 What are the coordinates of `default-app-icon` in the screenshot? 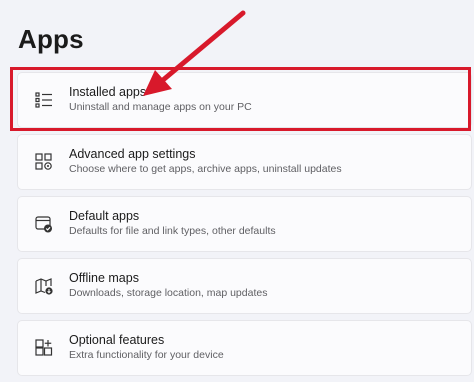 It's located at (44, 224).